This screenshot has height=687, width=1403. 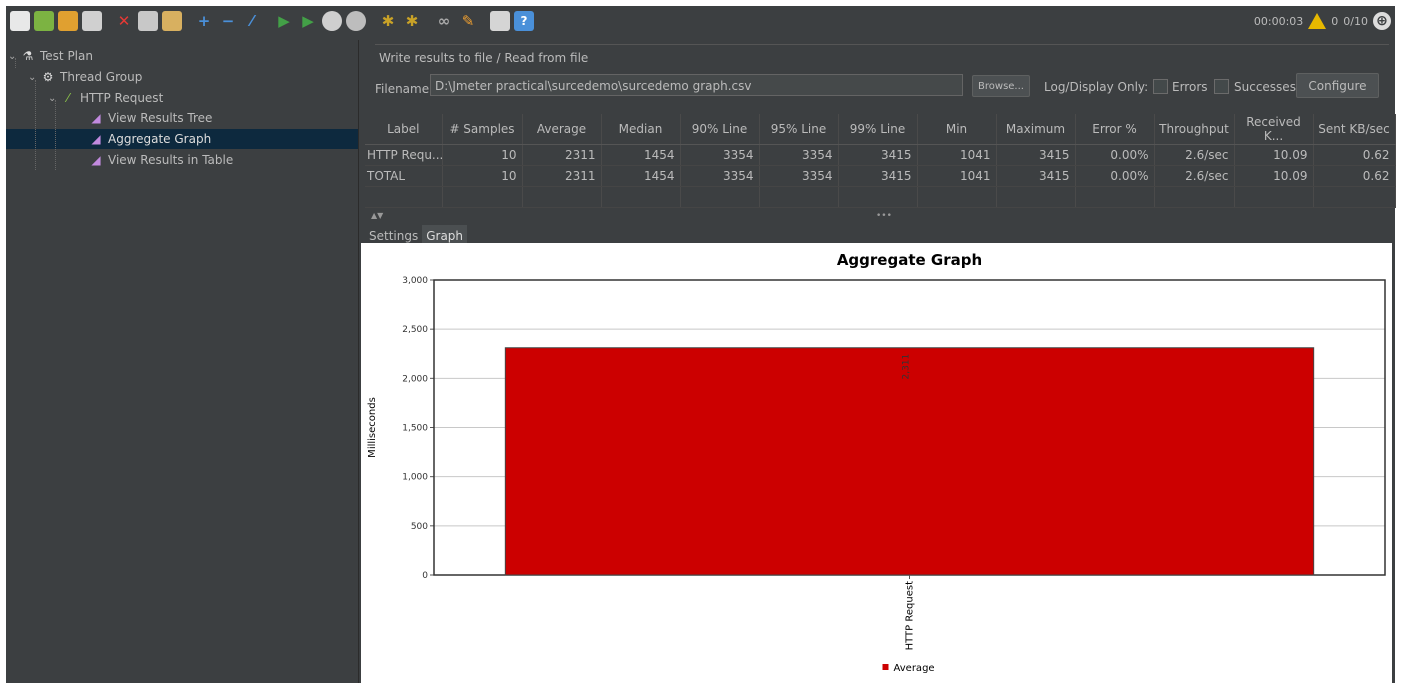 What do you see at coordinates (425, 576) in the screenshot?
I see `y-tick-label: 0` at bounding box center [425, 576].